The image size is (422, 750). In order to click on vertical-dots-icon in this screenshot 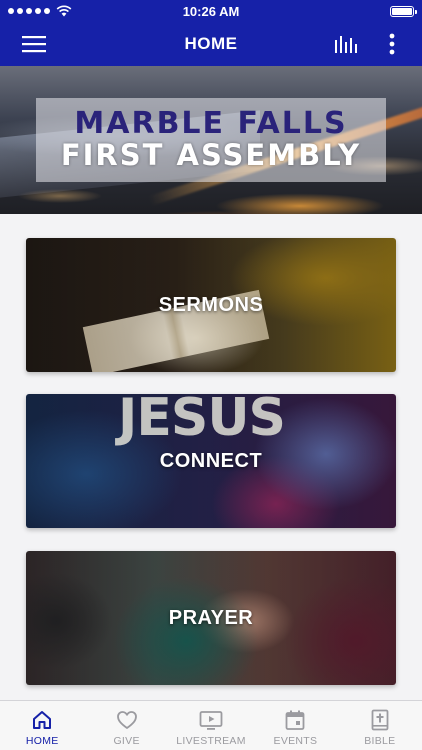, I will do `click(392, 44)`.